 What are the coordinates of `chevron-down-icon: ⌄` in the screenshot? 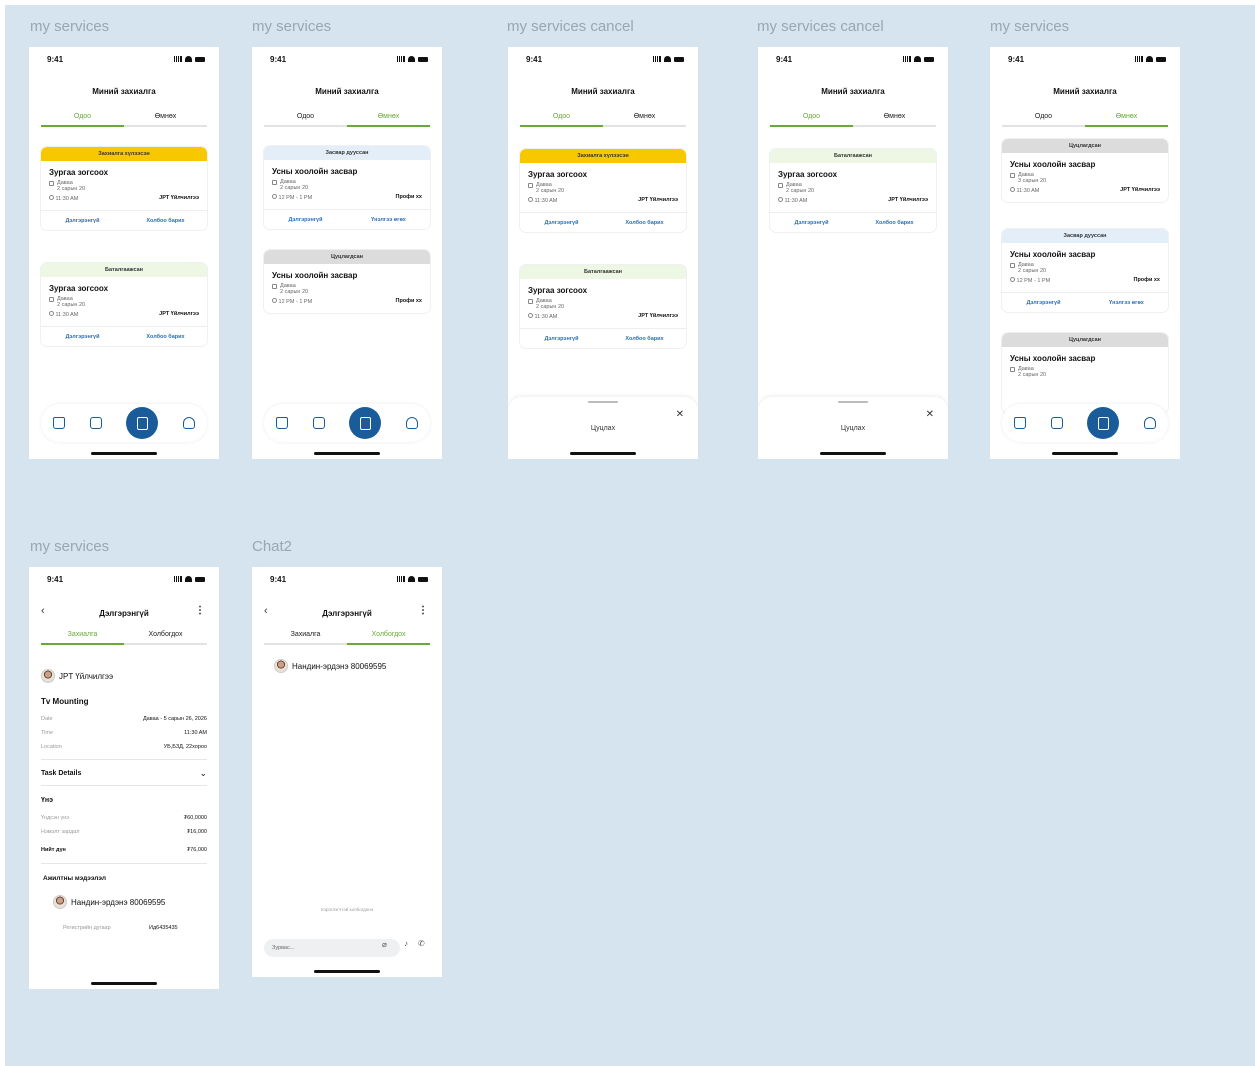 It's located at (203, 773).